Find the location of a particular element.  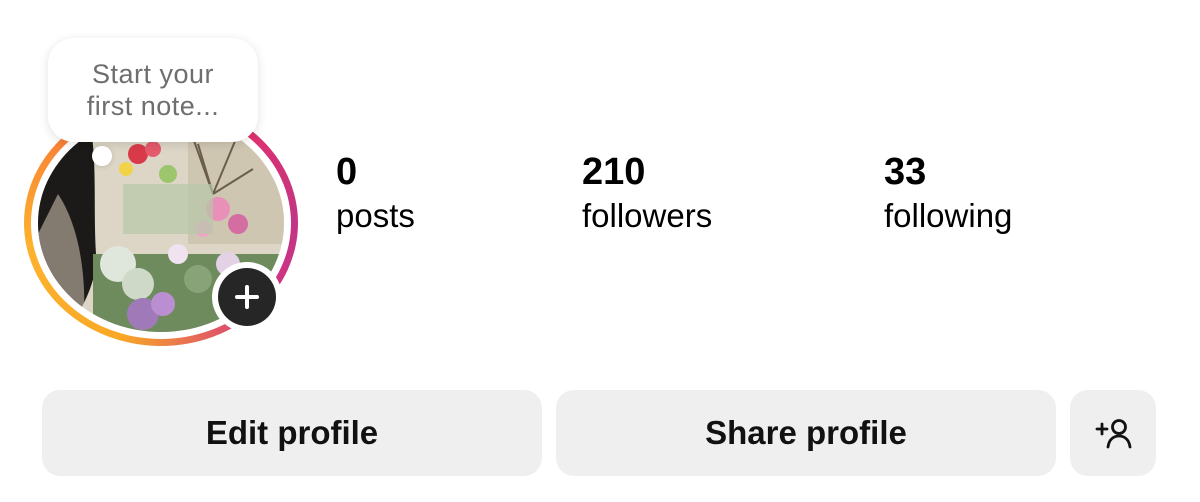

discover-people-button is located at coordinates (1113, 433).